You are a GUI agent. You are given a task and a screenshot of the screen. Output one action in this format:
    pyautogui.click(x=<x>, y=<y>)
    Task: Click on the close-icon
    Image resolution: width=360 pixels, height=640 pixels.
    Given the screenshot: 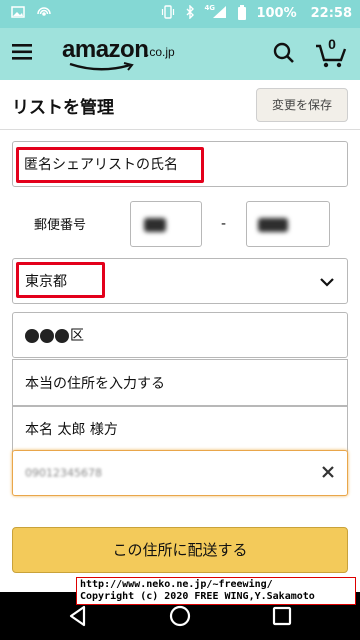 What is the action you would take?
    pyautogui.click(x=328, y=472)
    